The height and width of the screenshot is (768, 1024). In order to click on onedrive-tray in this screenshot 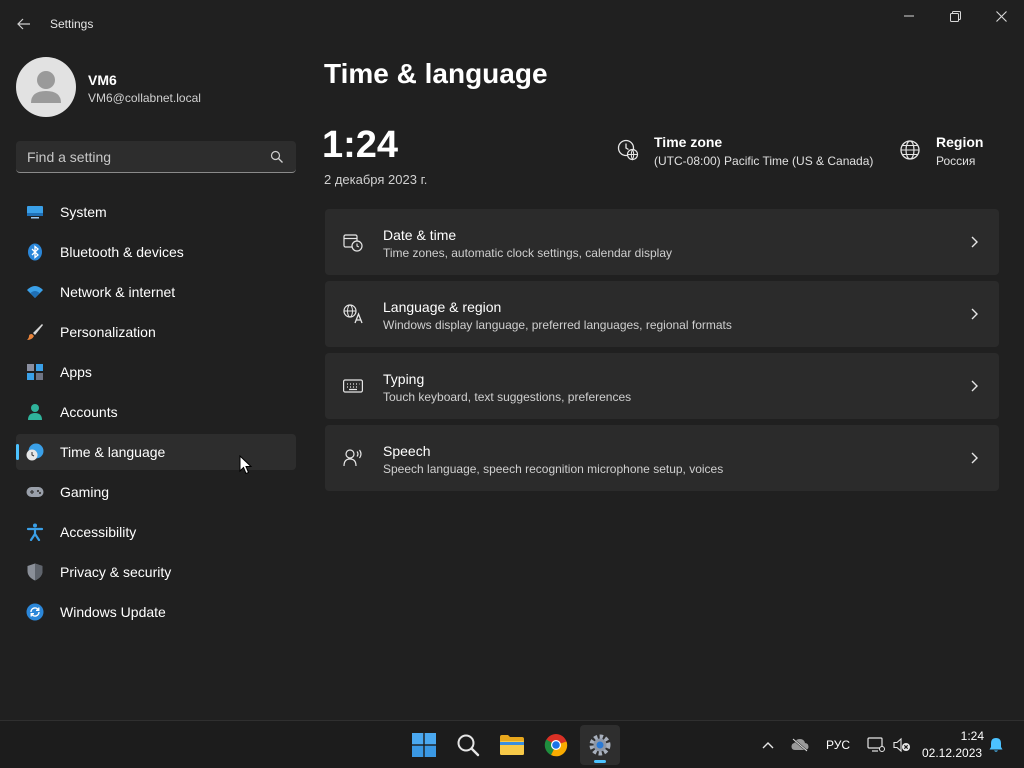, I will do `click(800, 745)`.